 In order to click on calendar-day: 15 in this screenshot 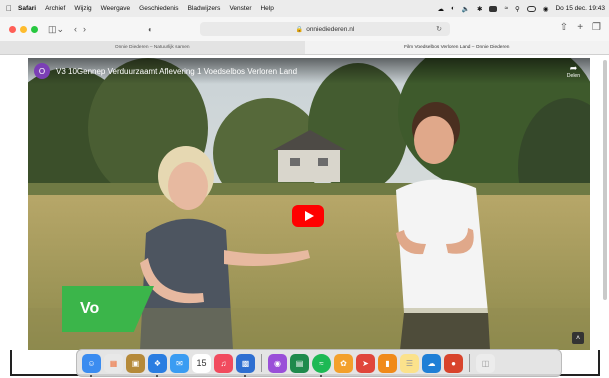, I will do `click(201, 363)`.